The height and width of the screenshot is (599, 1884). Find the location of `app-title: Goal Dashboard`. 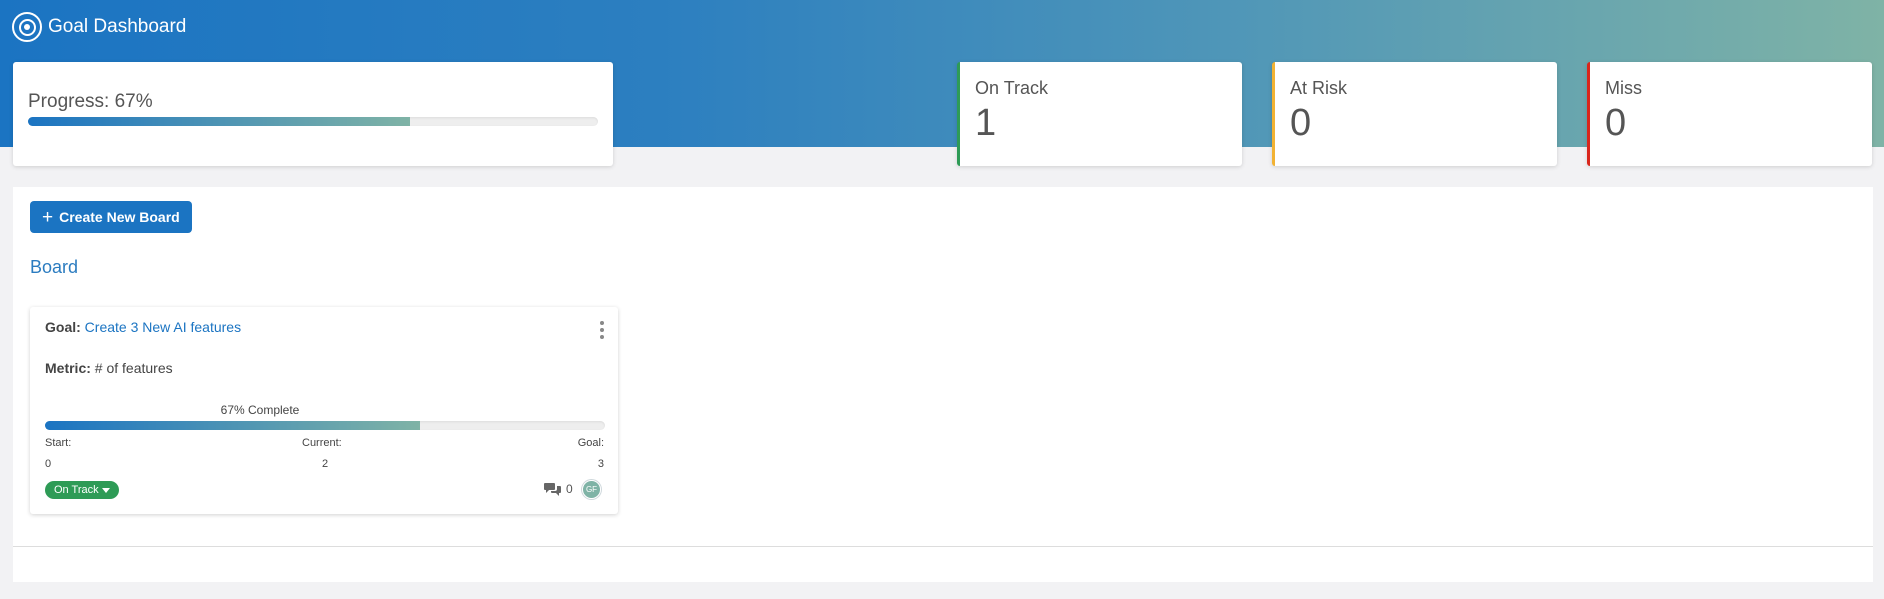

app-title: Goal Dashboard is located at coordinates (117, 26).